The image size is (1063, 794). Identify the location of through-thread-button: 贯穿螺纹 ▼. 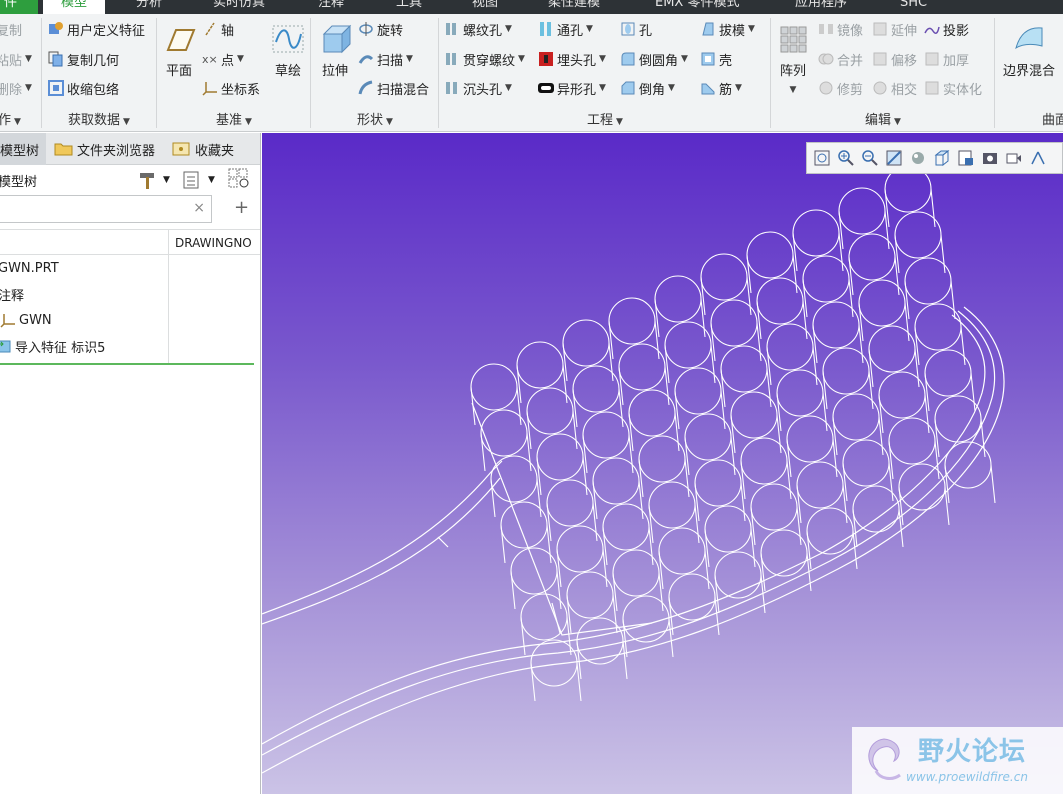
(484, 59).